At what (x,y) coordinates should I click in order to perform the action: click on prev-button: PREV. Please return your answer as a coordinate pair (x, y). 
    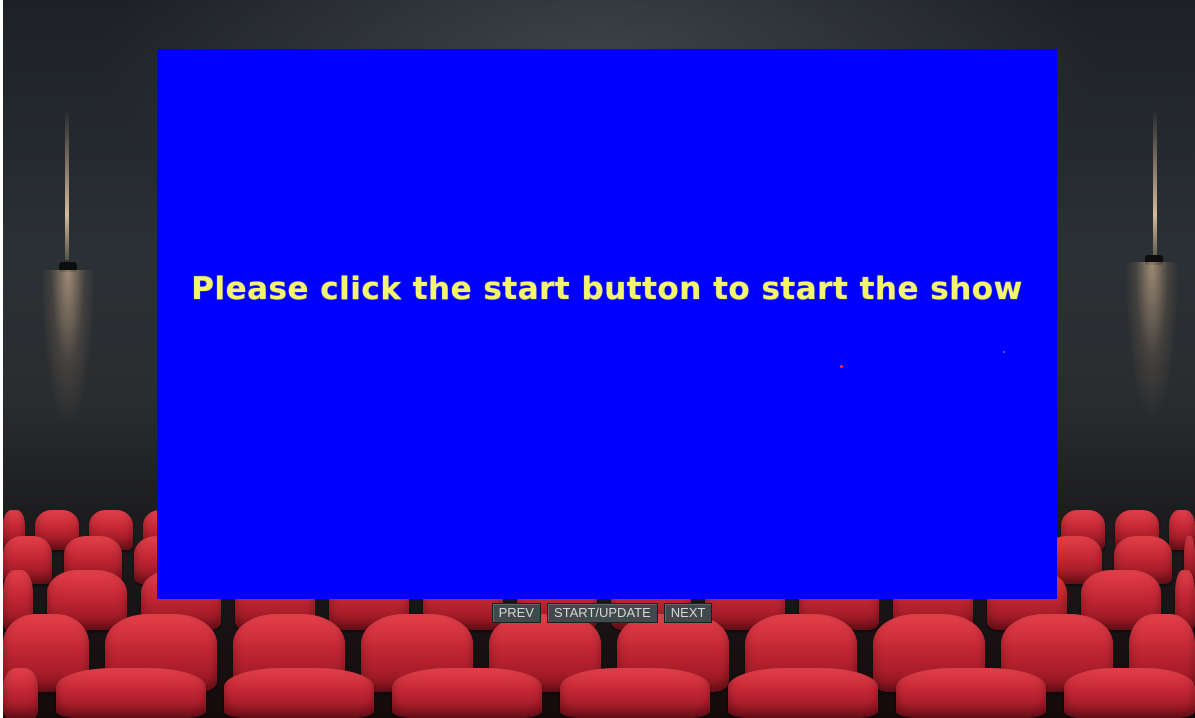
    Looking at the image, I should click on (516, 613).